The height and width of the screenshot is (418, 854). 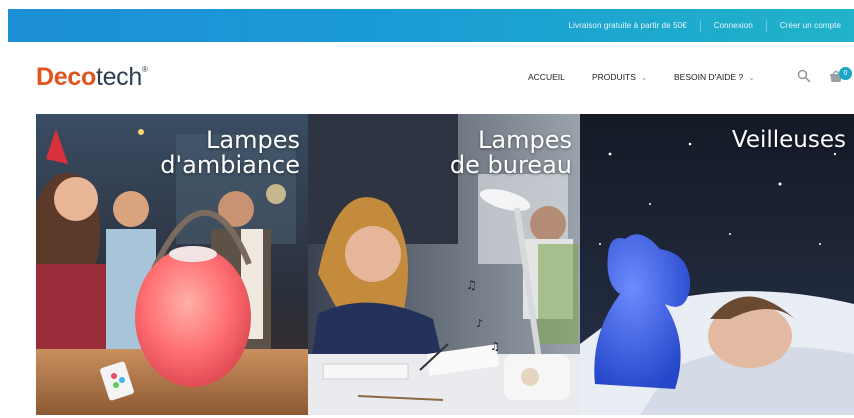 What do you see at coordinates (627, 25) in the screenshot?
I see `free-shipping-notice: Livraison gratuite à partir de 50€` at bounding box center [627, 25].